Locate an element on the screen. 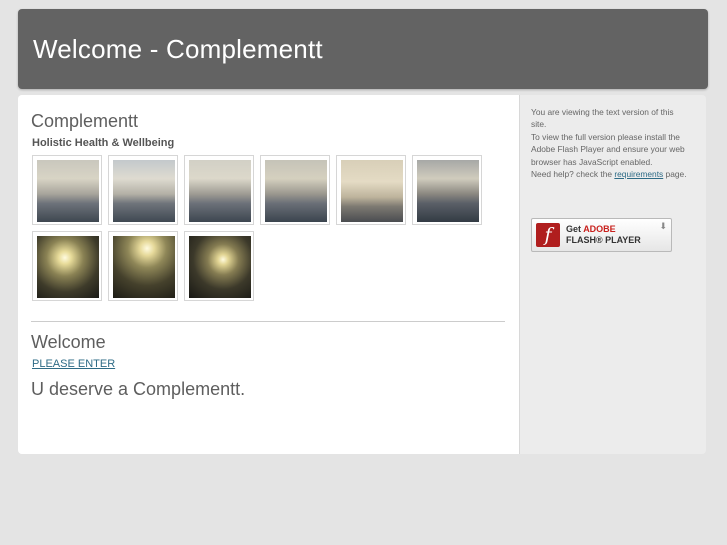 Image resolution: width=727 pixels, height=545 pixels. help-suffix: page. is located at coordinates (675, 174).